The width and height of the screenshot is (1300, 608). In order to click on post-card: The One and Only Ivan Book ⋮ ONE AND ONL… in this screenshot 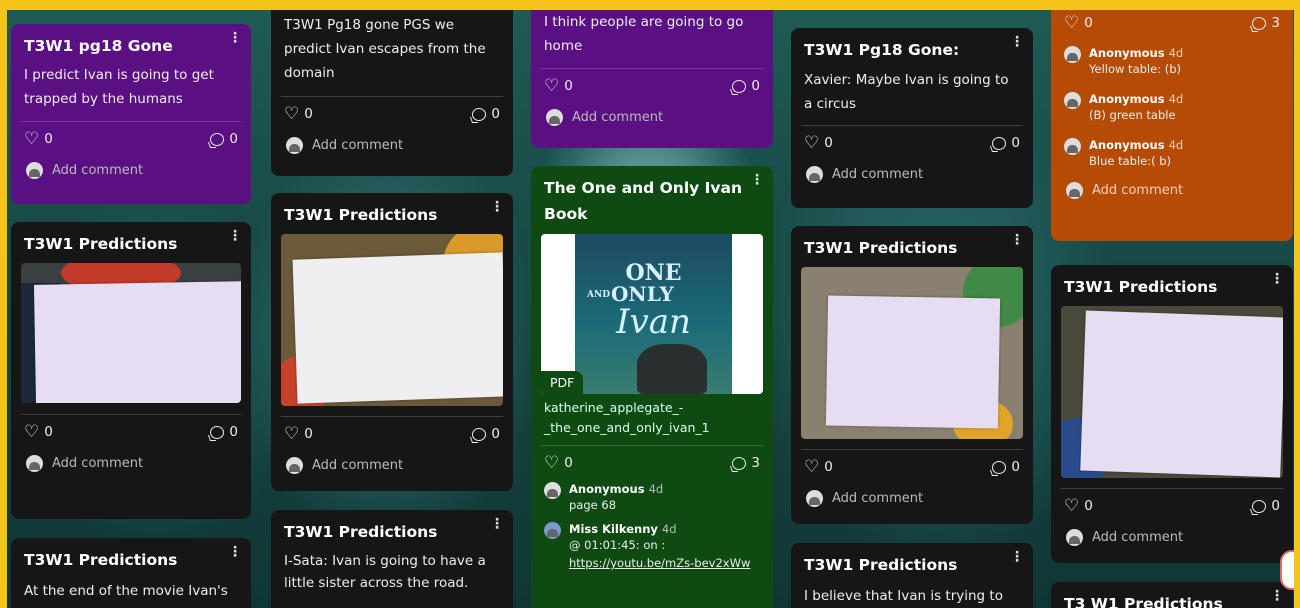, I will do `click(652, 387)`.